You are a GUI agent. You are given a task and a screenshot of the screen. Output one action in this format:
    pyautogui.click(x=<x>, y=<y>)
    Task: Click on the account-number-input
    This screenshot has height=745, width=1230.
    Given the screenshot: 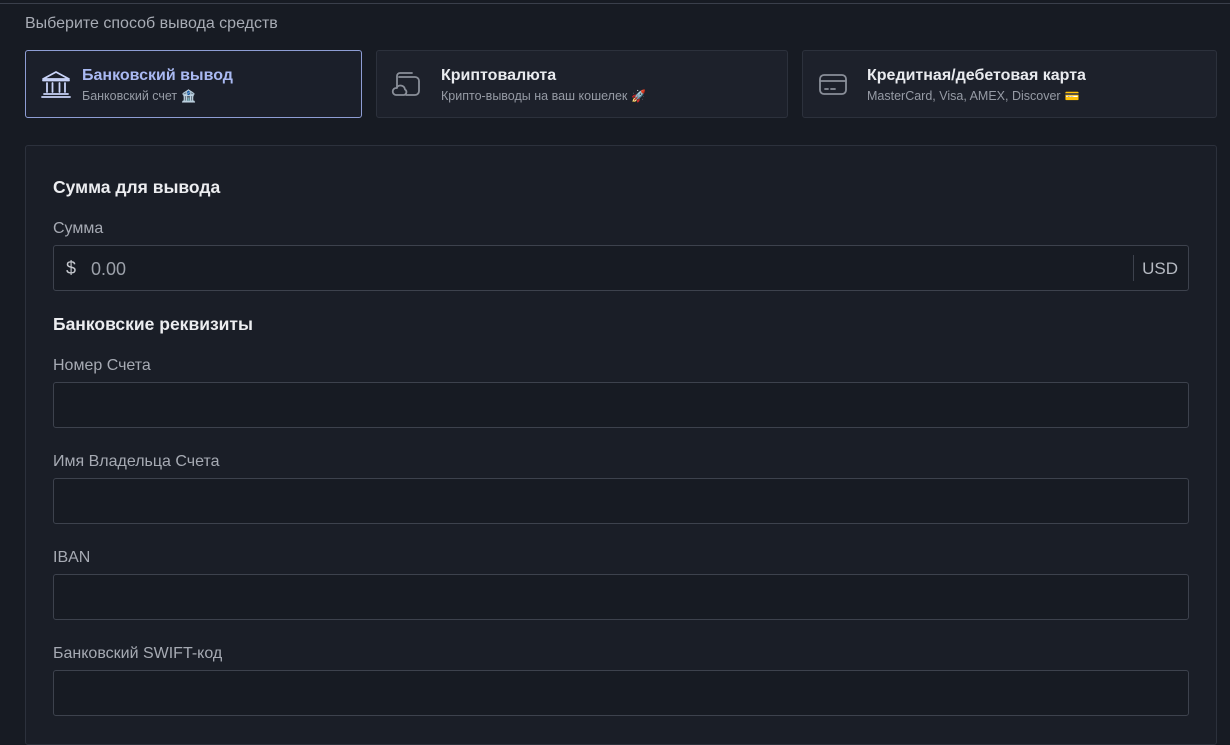 What is the action you would take?
    pyautogui.click(x=621, y=405)
    